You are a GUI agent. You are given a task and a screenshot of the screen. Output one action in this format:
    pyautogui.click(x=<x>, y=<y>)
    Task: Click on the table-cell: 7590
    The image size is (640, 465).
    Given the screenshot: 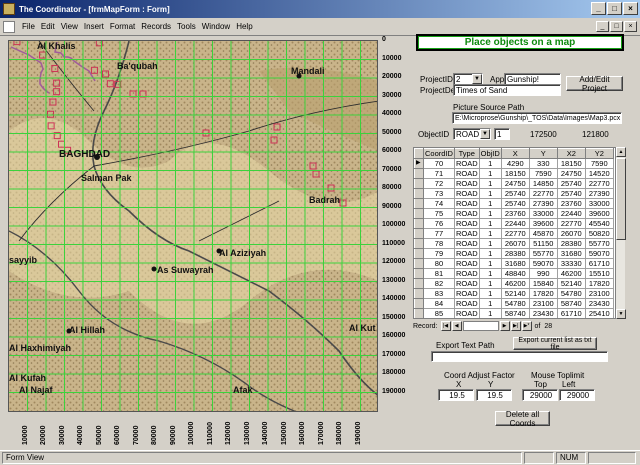 What is the action you would take?
    pyautogui.click(x=599, y=163)
    